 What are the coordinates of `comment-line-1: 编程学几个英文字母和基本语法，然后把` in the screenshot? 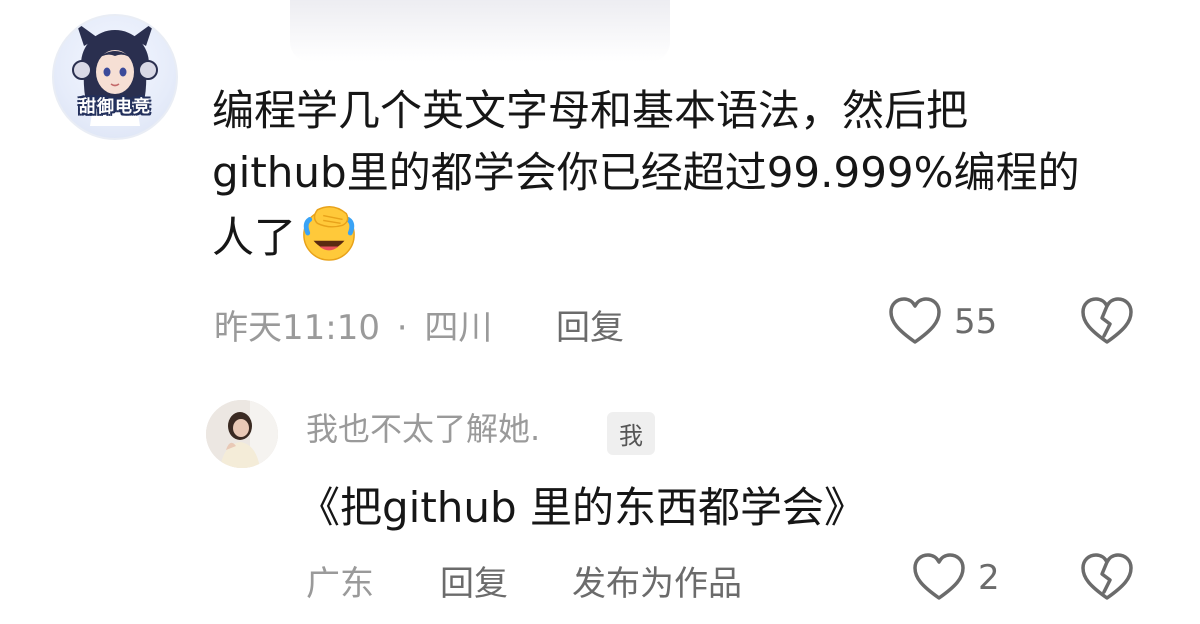 It's located at (590, 110).